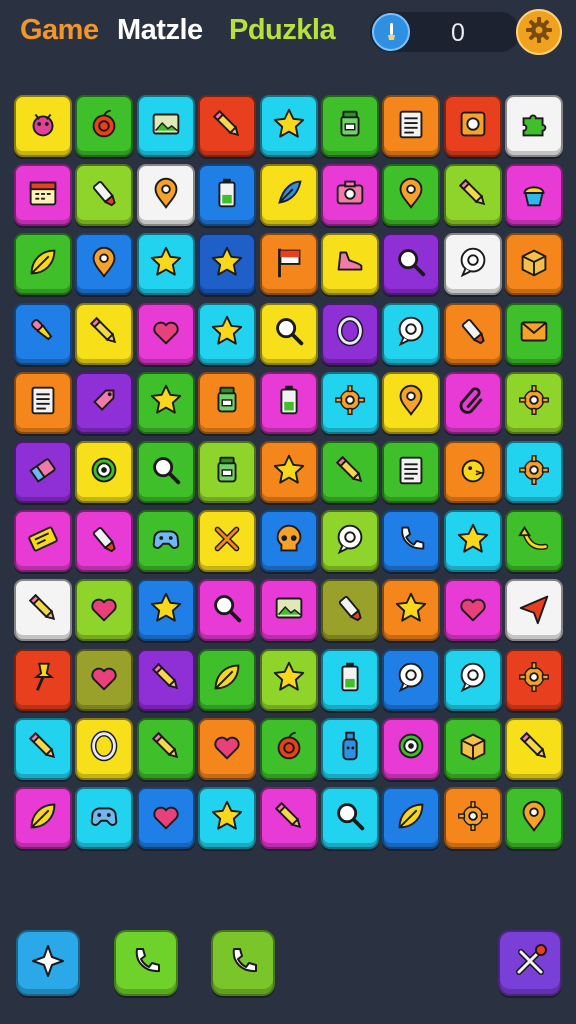 This screenshot has height=1024, width=576. What do you see at coordinates (350, 402) in the screenshot?
I see `tile-r5-c6` at bounding box center [350, 402].